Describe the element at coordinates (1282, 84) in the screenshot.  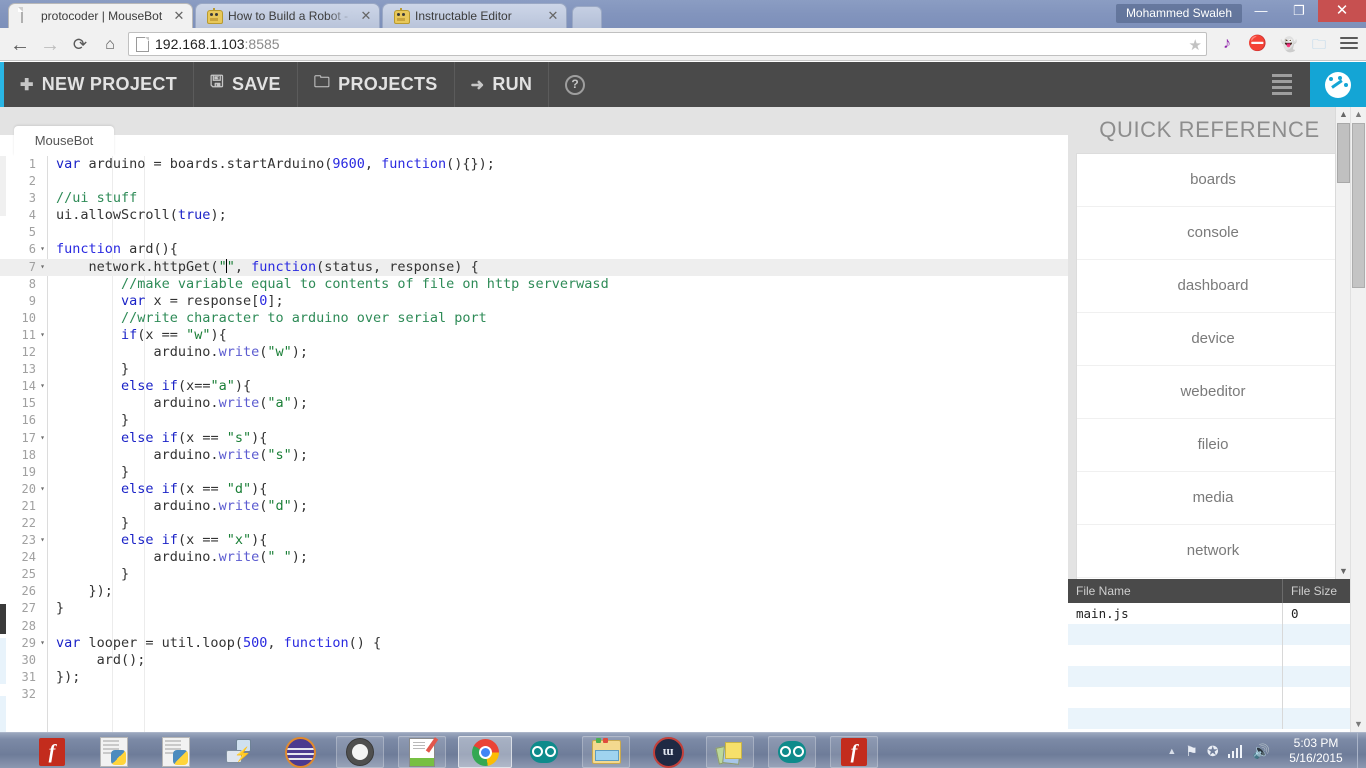
I see `list-view-button` at that location.